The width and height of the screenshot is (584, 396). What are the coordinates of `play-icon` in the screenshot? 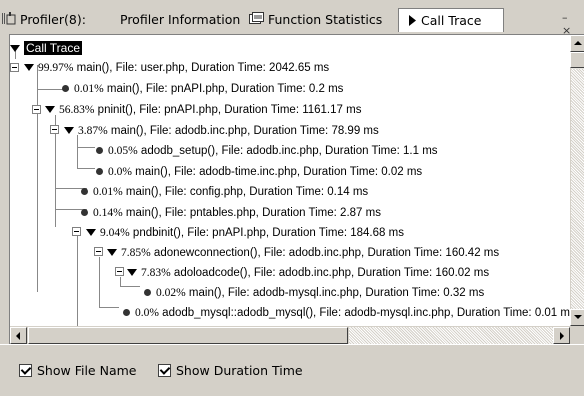 It's located at (412, 21).